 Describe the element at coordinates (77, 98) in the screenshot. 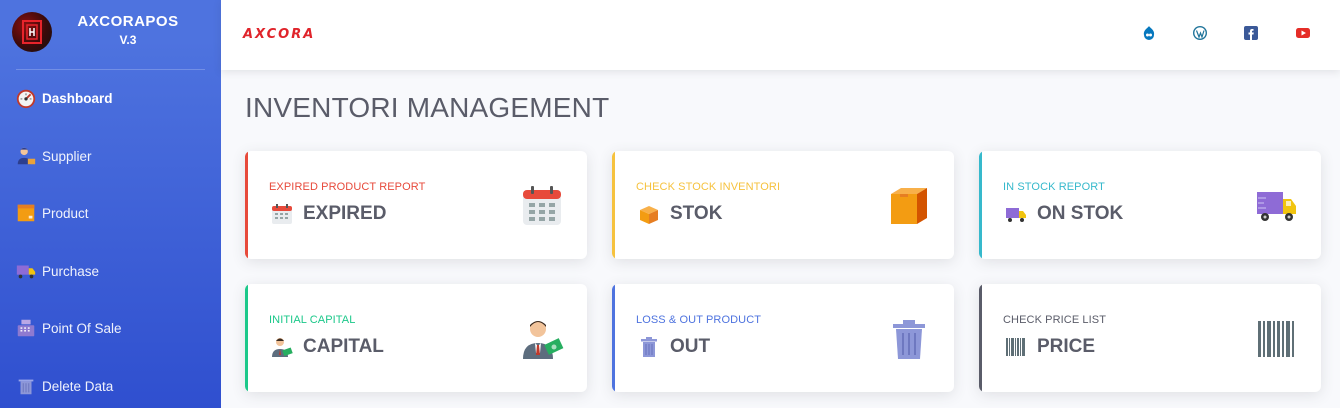

I see `sidebar-item-label: Dashboard` at that location.